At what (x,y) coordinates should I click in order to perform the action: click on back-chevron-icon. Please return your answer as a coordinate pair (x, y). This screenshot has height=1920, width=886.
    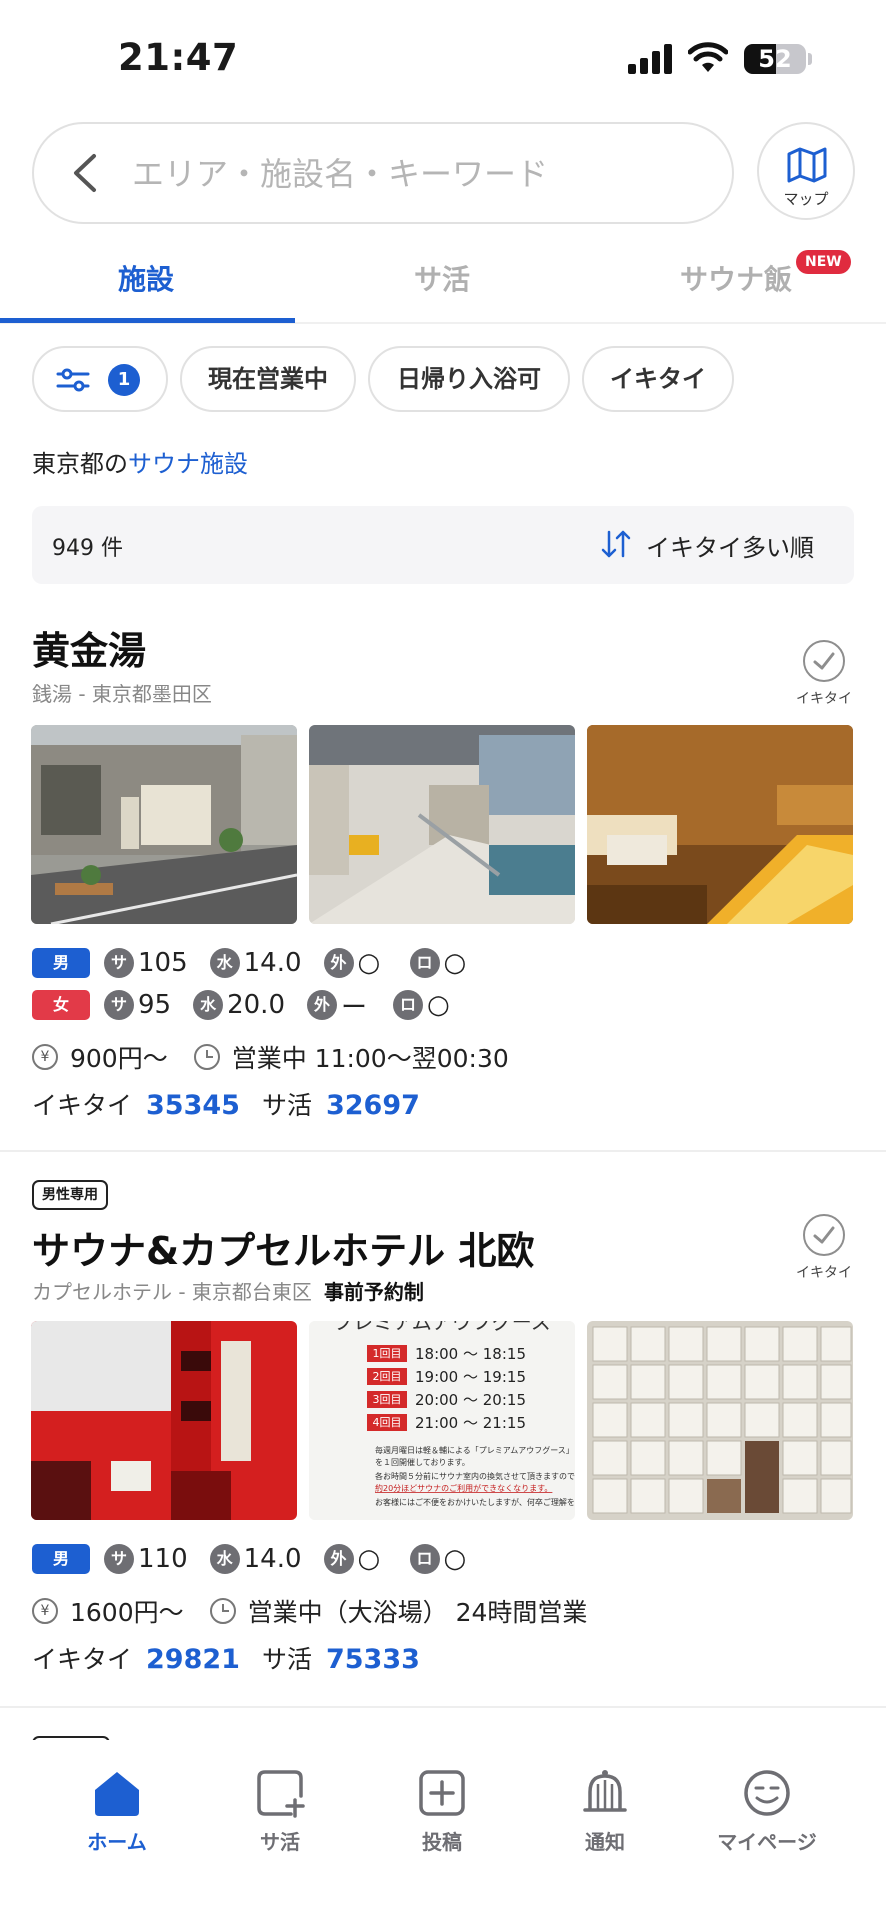
    Looking at the image, I should click on (87, 173).